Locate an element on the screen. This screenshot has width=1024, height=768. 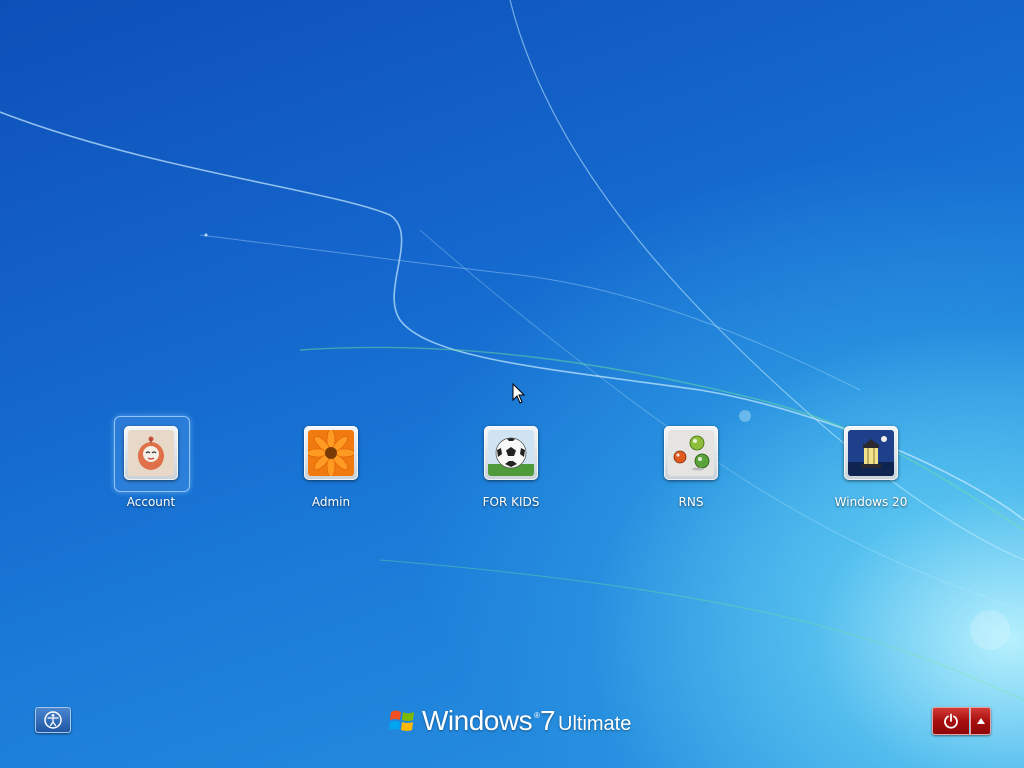
orange-flower-picture is located at coordinates (331, 453).